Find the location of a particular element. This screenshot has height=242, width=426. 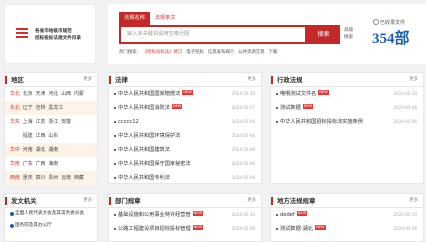

region-link: 辽宁 is located at coordinates (28, 108).